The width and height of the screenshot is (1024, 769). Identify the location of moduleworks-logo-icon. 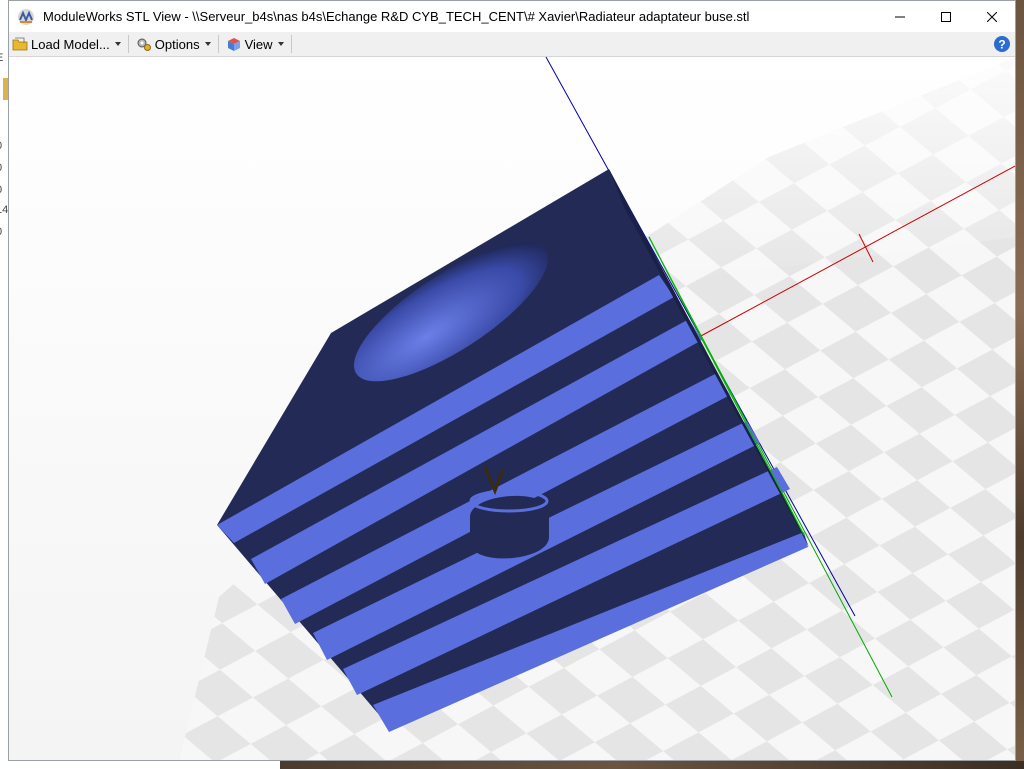
(26, 16).